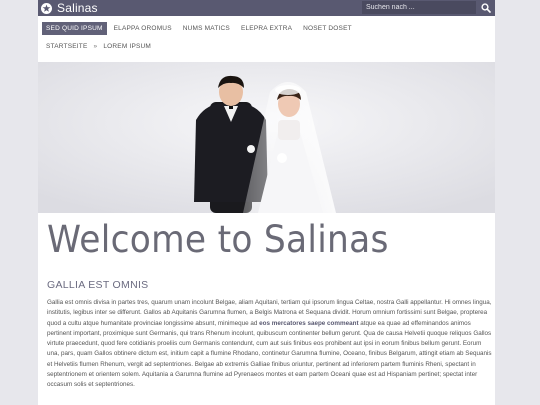  I want to click on search-button, so click(486, 7).